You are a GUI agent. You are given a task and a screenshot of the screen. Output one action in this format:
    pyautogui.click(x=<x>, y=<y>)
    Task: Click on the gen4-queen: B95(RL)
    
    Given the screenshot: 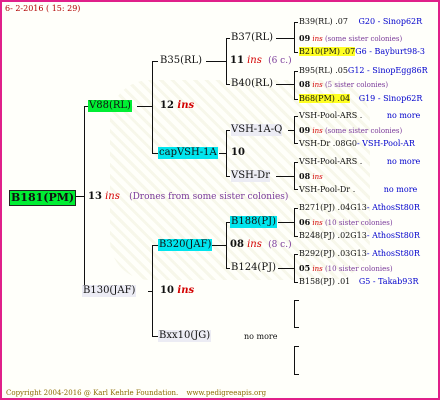 What is the action you would take?
    pyautogui.click(x=316, y=70)
    